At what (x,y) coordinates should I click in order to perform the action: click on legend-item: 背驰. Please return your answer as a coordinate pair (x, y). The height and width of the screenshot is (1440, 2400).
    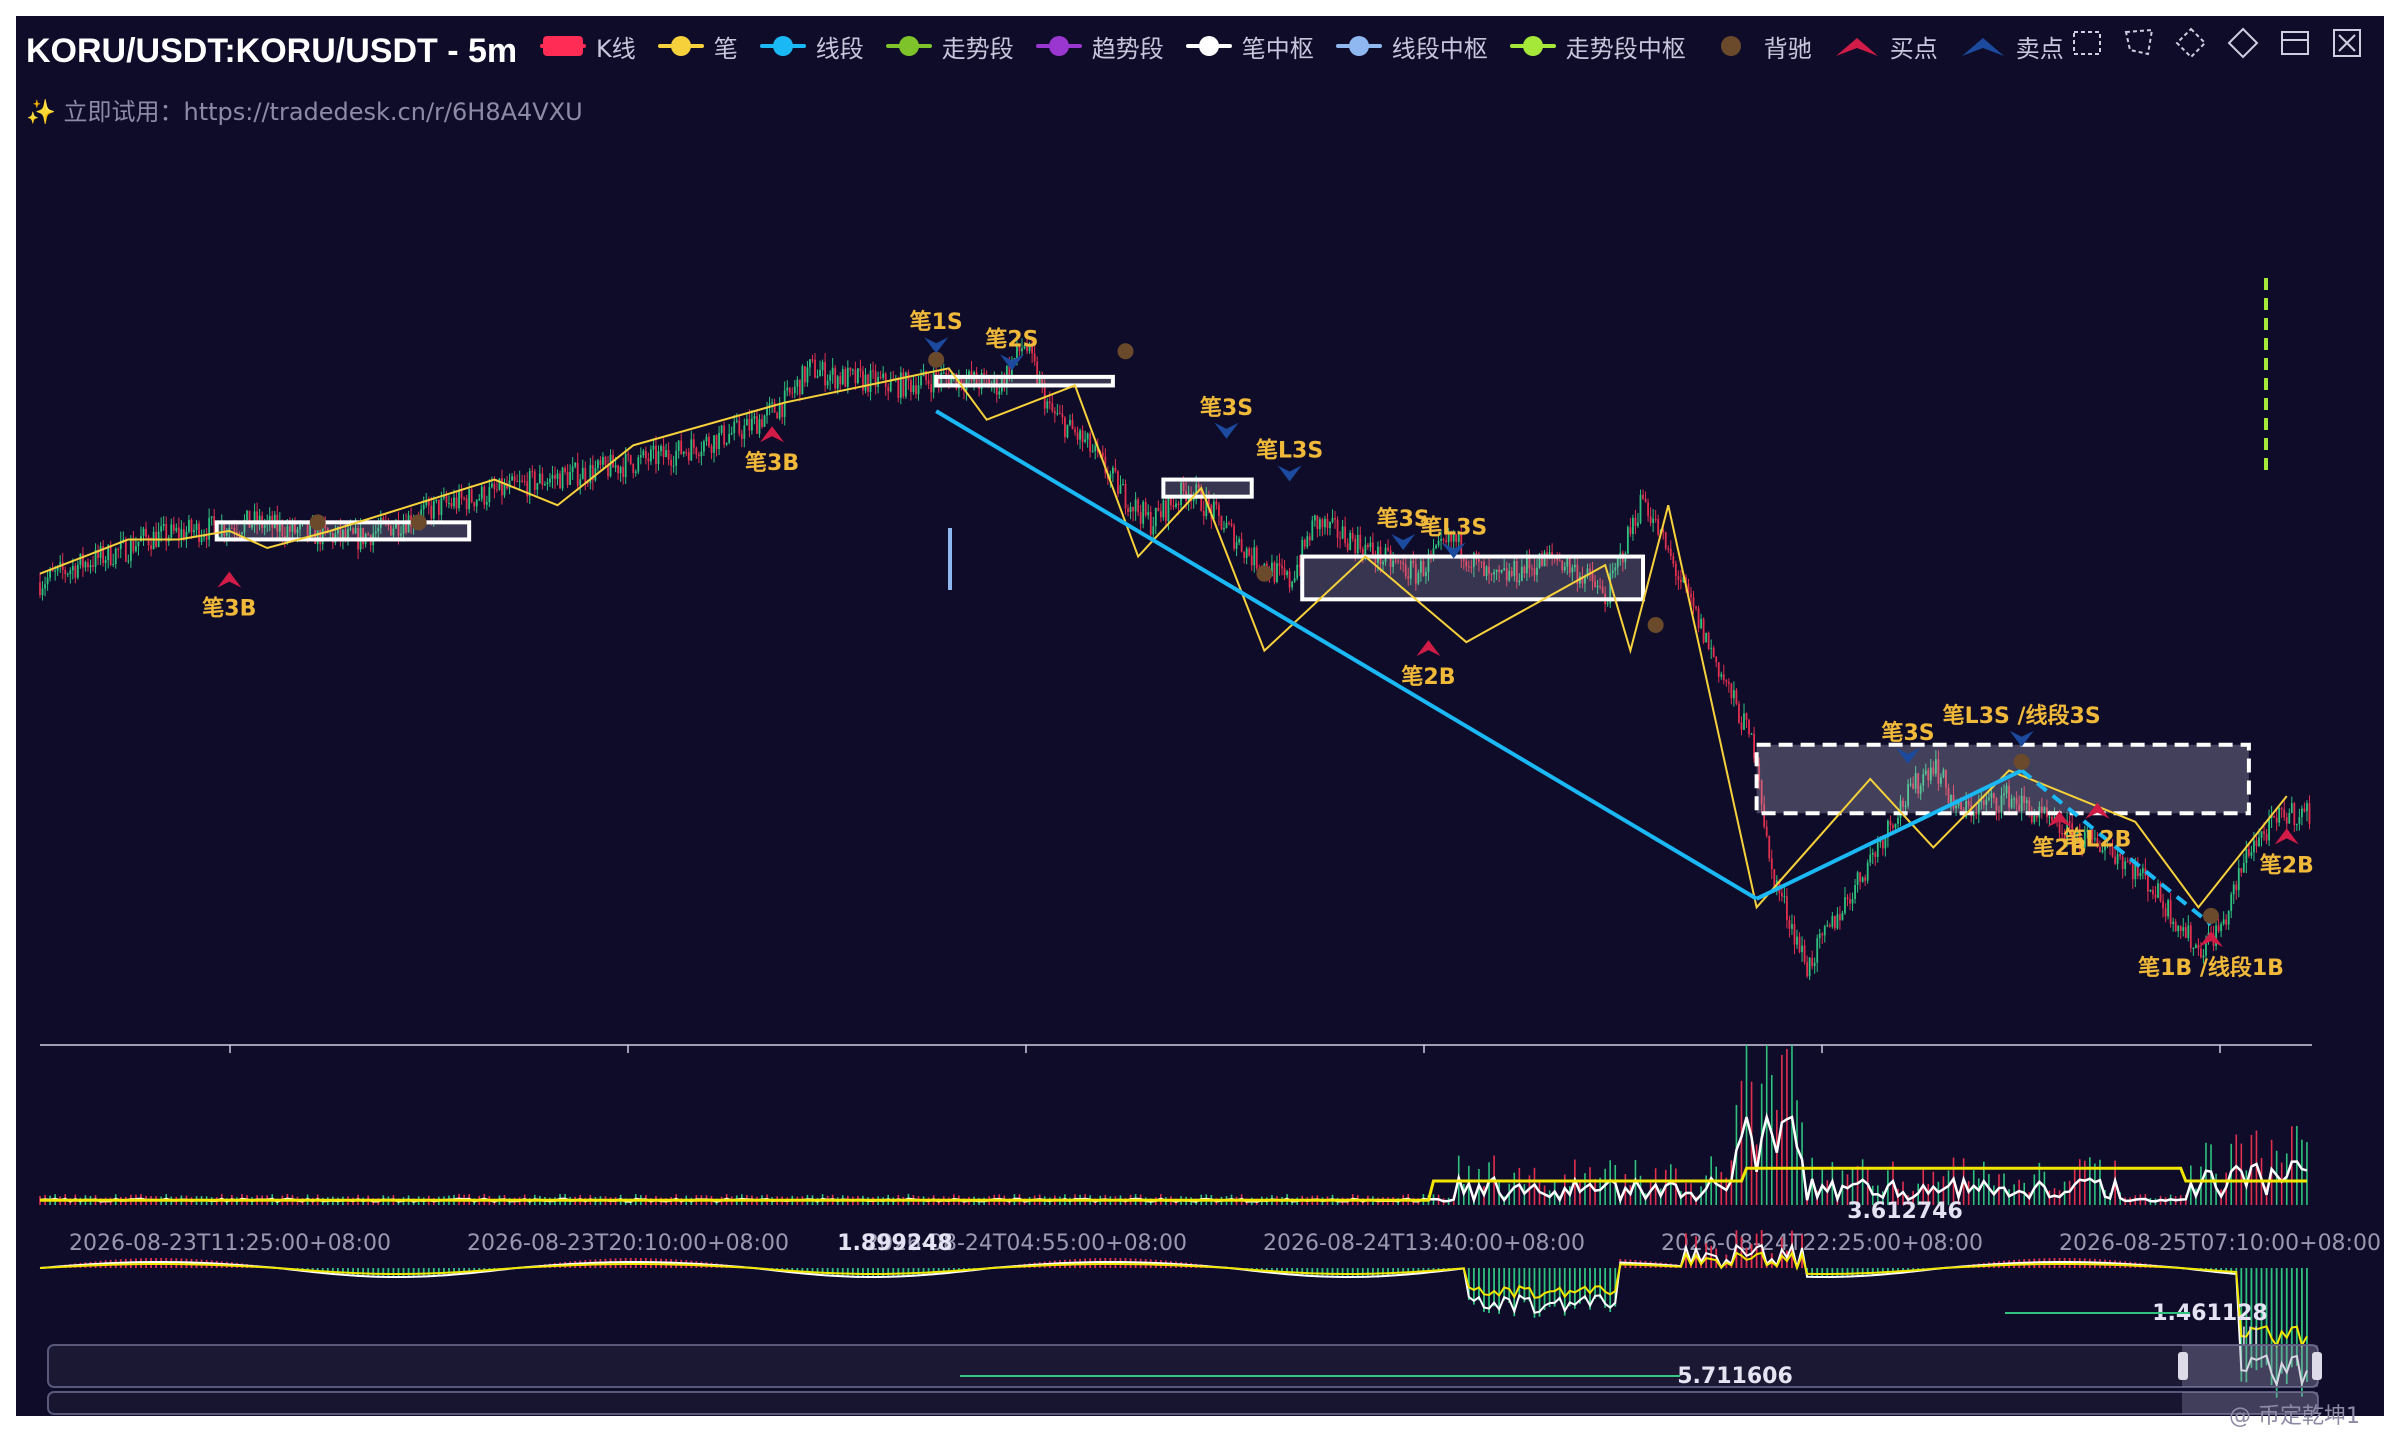
    Looking at the image, I should click on (1760, 46).